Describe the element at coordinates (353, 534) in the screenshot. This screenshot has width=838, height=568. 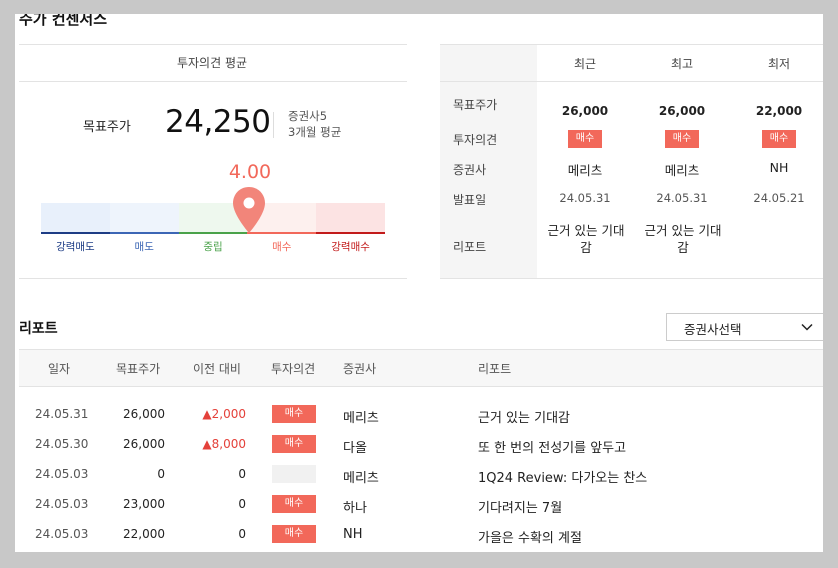
I see `report-broker: NH` at that location.